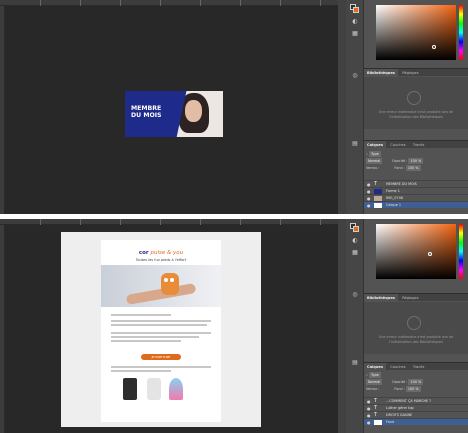 The height and width of the screenshot is (433, 468). What do you see at coordinates (176, 389) in the screenshot?
I see `product-brush` at bounding box center [176, 389].